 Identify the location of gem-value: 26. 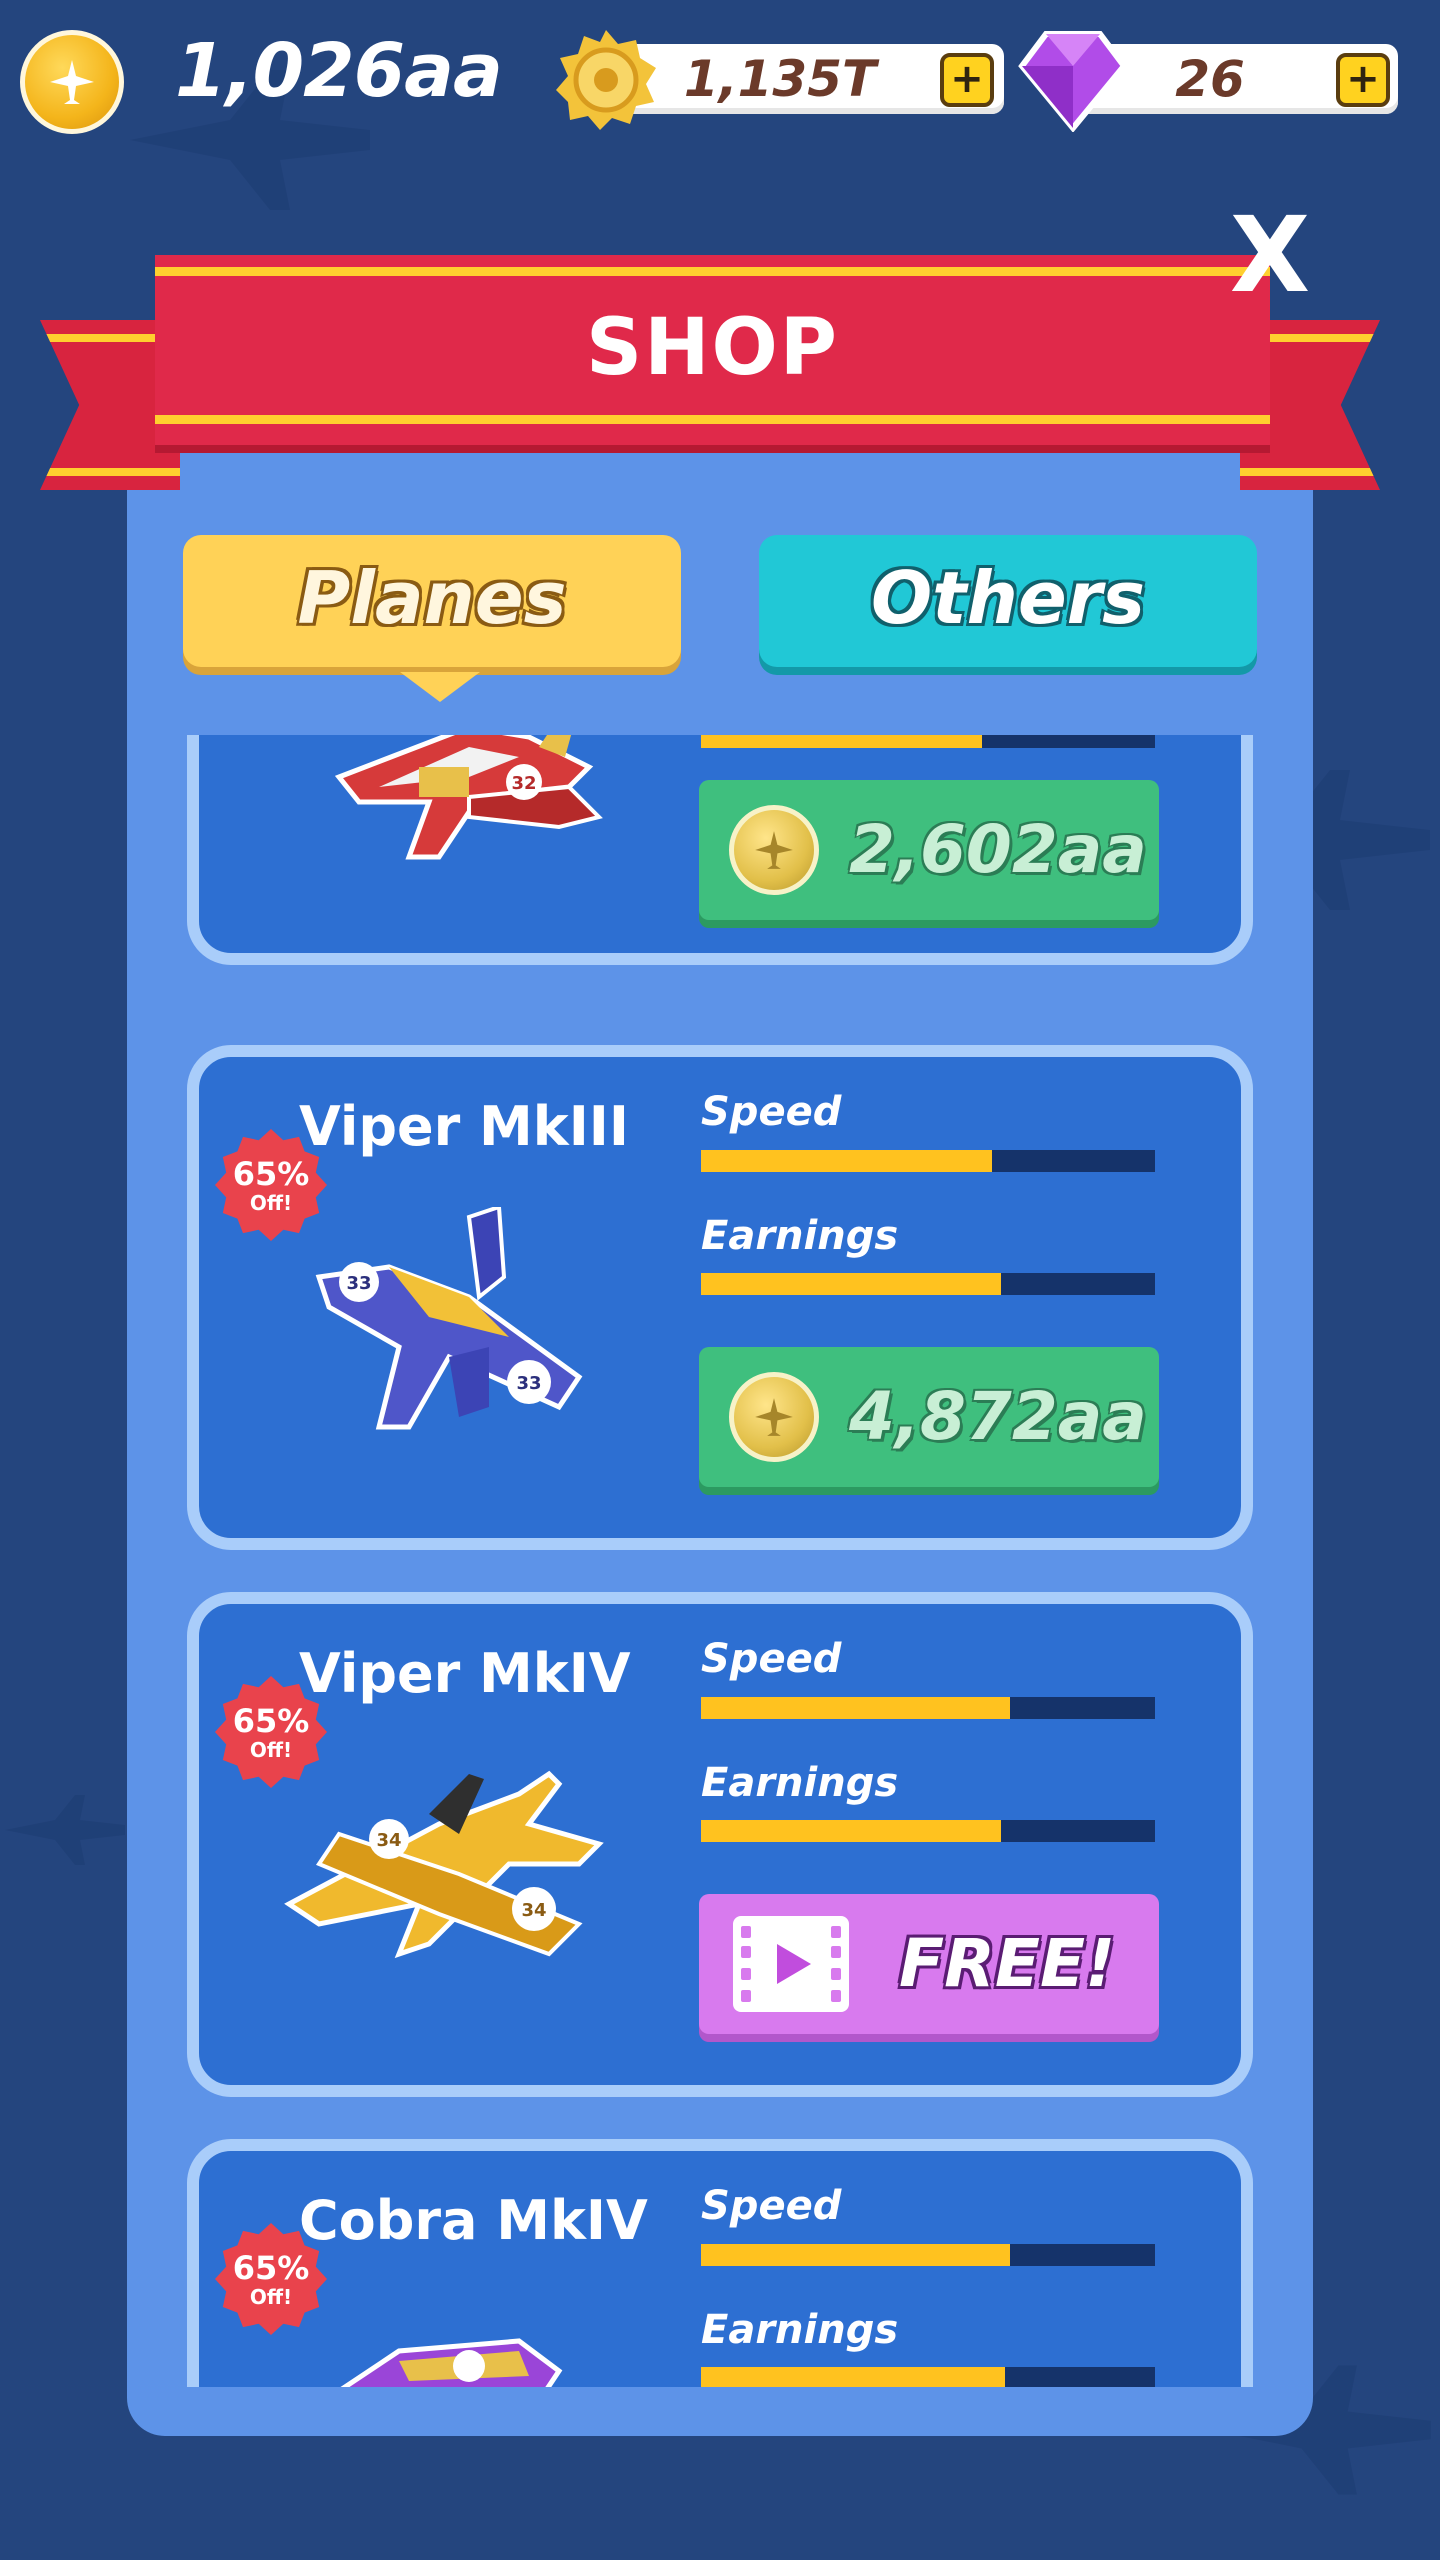
(1210, 79).